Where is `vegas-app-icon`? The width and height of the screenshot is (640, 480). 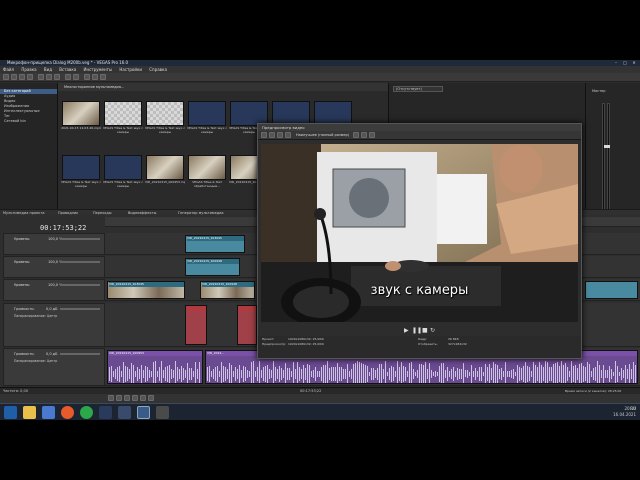
vegas-app-icon is located at coordinates (143, 412).